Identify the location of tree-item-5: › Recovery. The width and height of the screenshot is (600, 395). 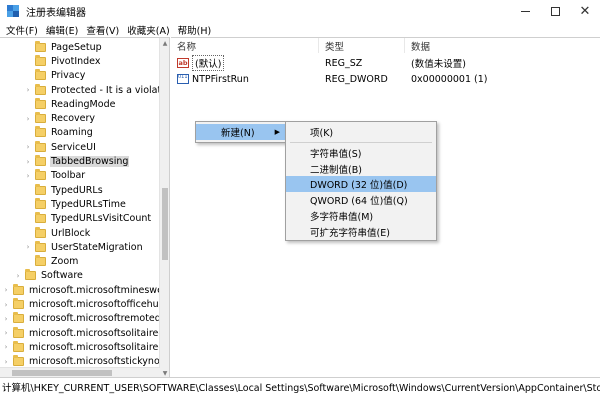
(48, 119).